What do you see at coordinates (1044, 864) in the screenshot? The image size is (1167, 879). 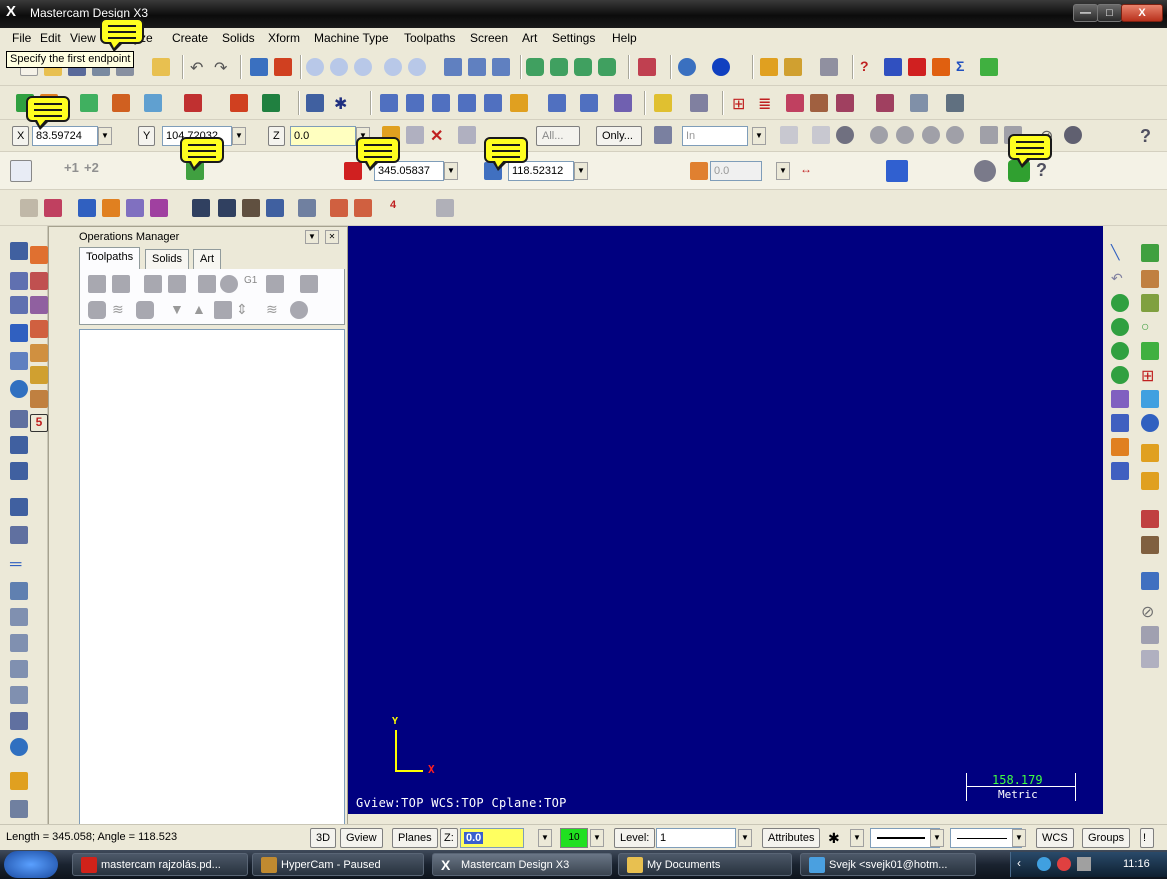 I see `tray-network-icon` at bounding box center [1044, 864].